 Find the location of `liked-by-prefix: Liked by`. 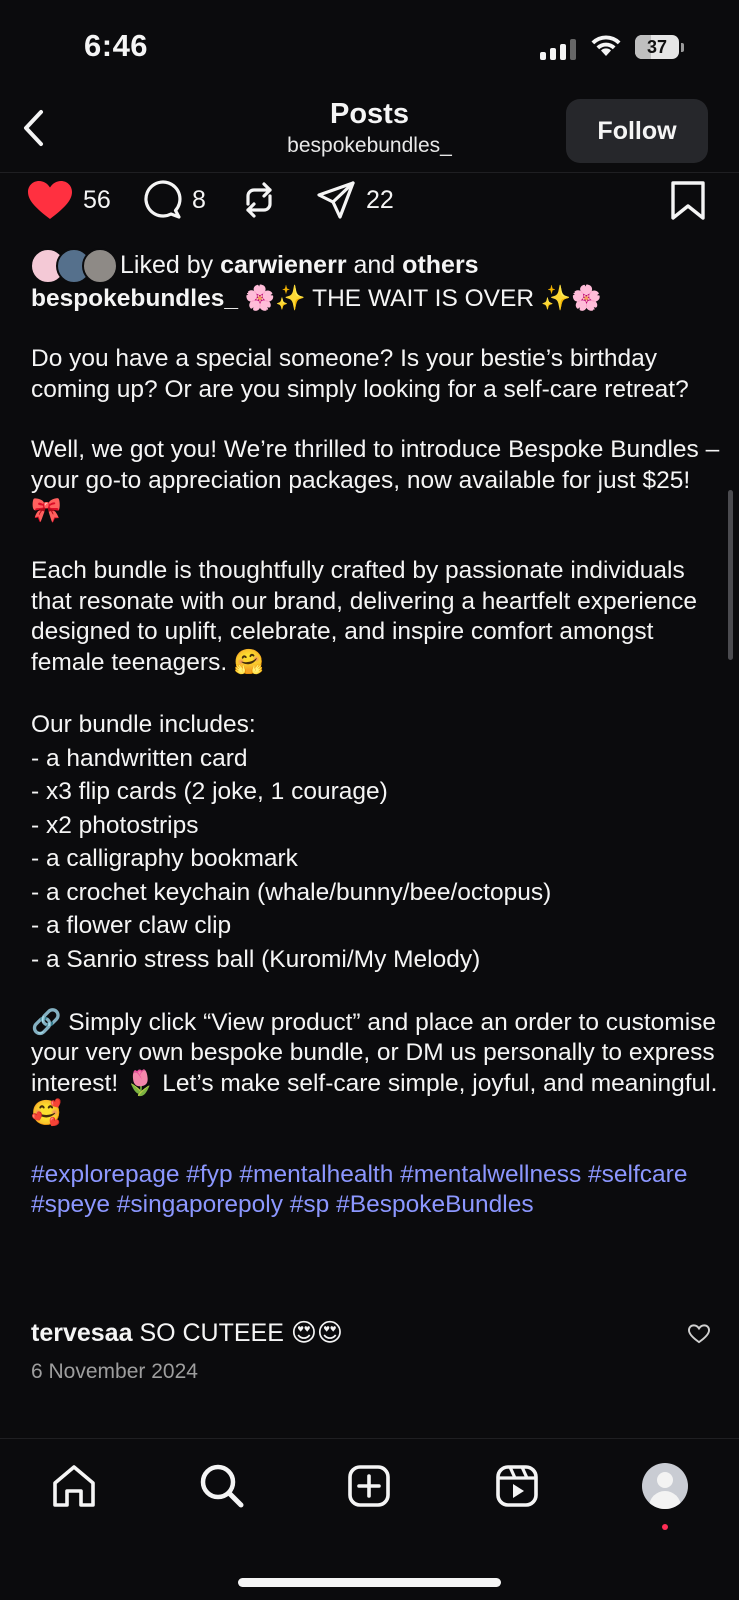

liked-by-prefix: Liked by is located at coordinates (167, 264).